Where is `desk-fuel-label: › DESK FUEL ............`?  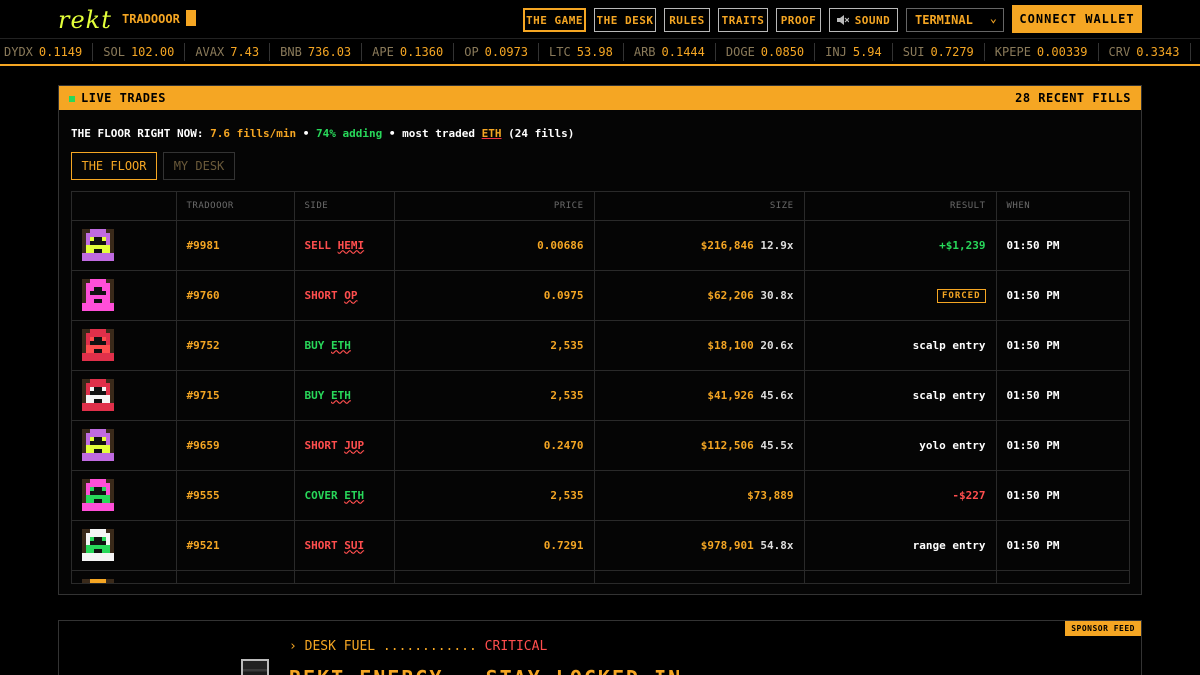 desk-fuel-label: › DESK FUEL ............ is located at coordinates (383, 646).